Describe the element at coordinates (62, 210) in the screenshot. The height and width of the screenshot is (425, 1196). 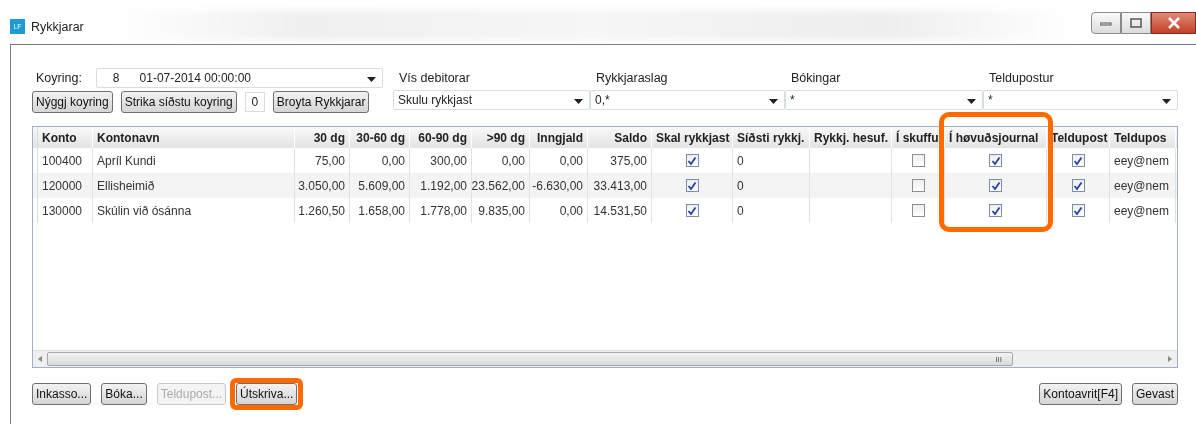
I see `table-cell: 130000` at that location.